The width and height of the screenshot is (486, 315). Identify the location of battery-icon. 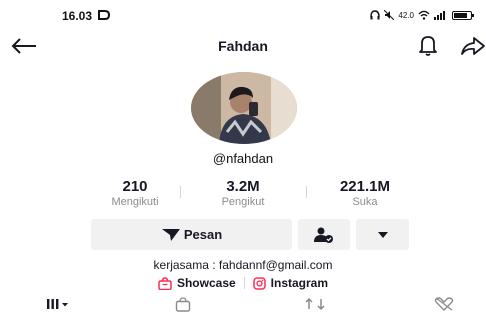
(463, 15).